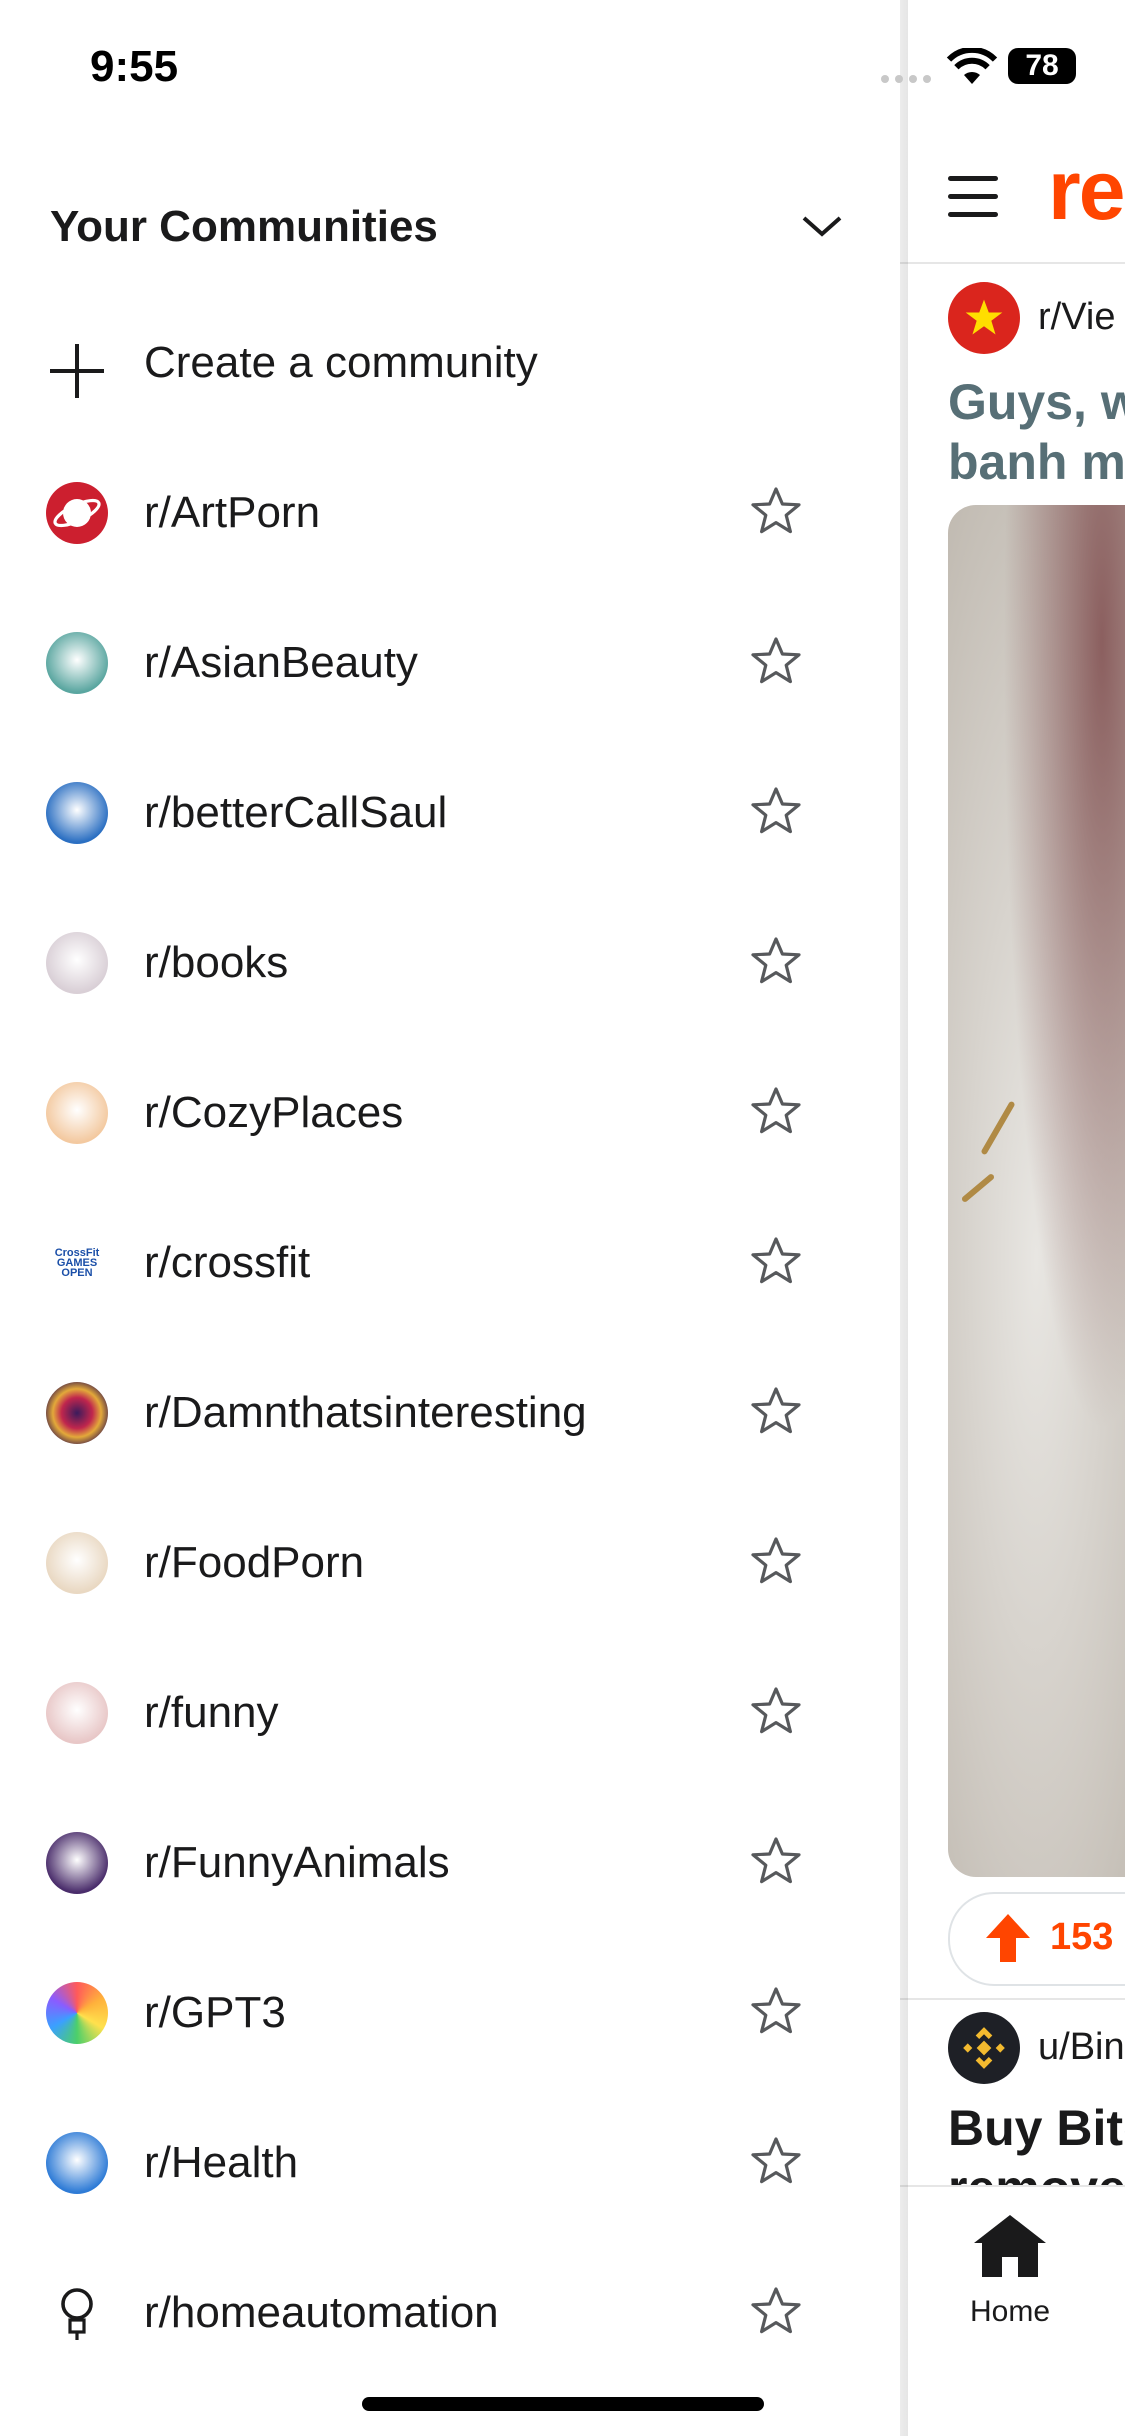 This screenshot has width=1125, height=2436. I want to click on community-name: r/crossfit, so click(227, 1262).